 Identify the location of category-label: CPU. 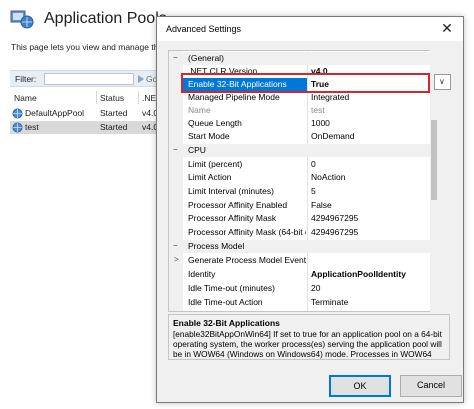
(197, 150).